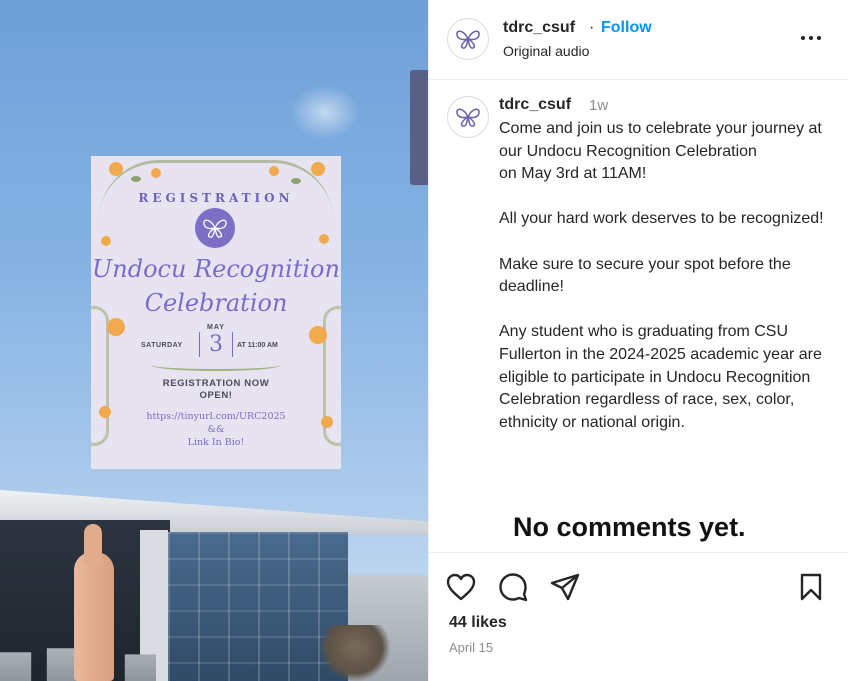  I want to click on poster-amp: &&, so click(216, 429).